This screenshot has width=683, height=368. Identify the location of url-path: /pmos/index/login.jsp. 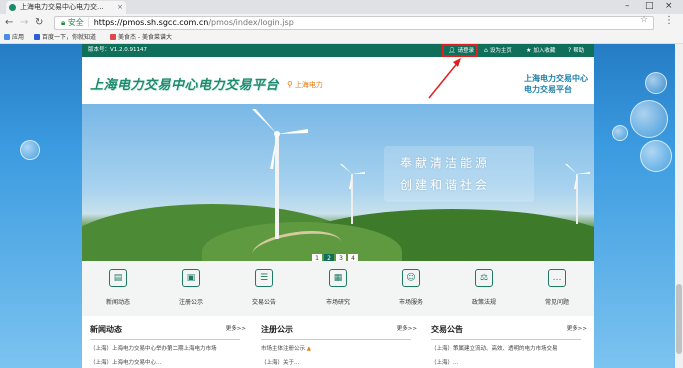
(251, 22).